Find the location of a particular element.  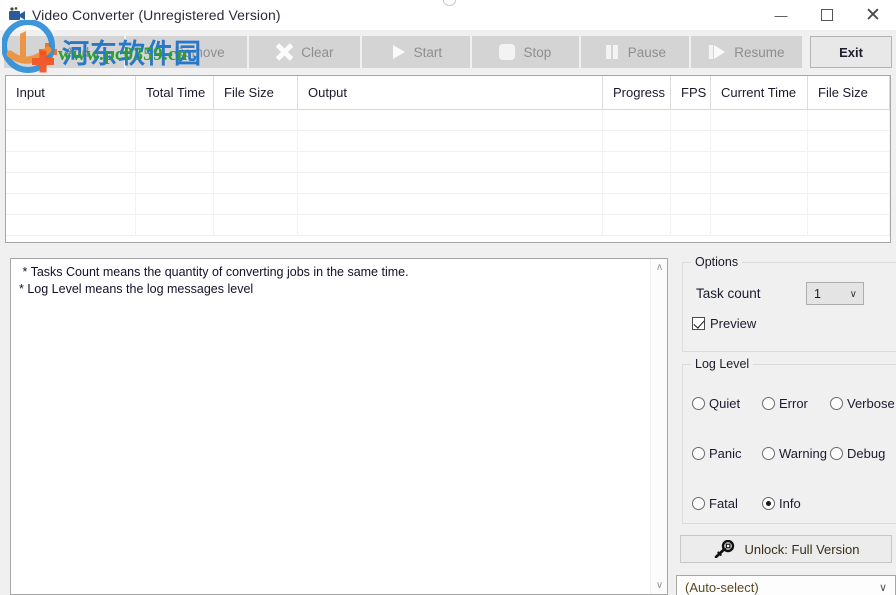

exit-button: Exit is located at coordinates (851, 52).